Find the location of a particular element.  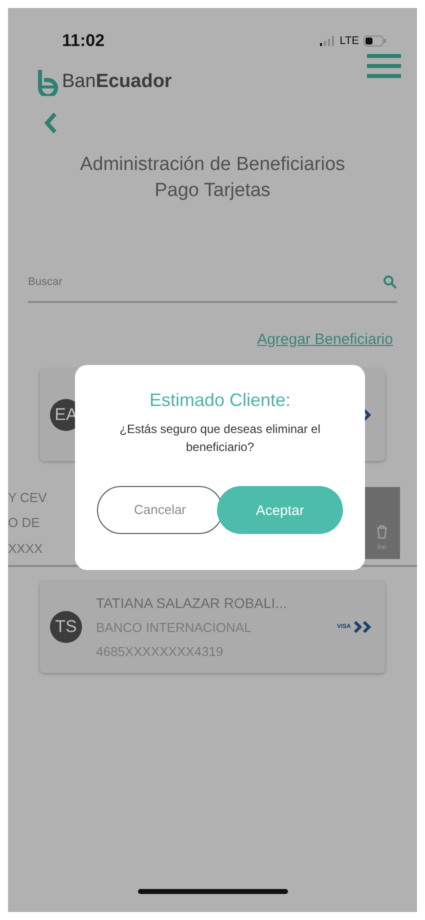

status-time: 11:02 is located at coordinates (83, 41).